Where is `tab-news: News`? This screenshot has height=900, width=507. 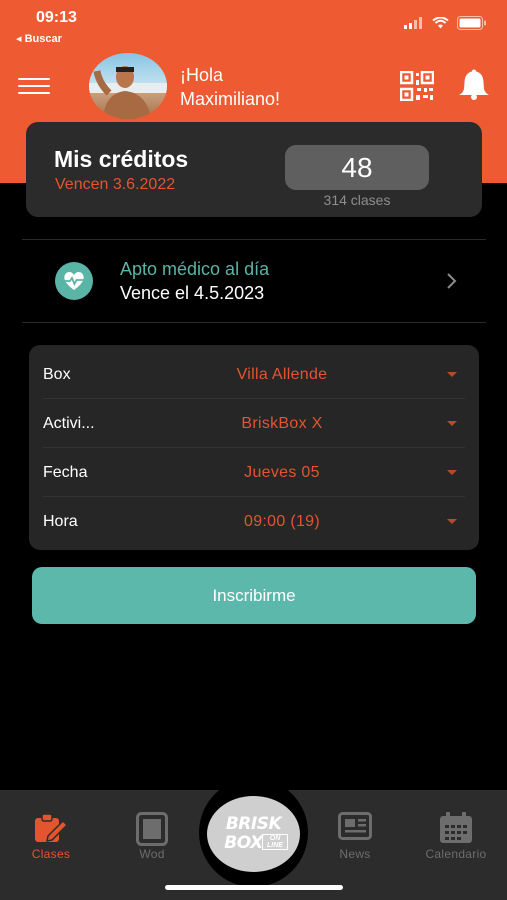 tab-news: News is located at coordinates (355, 830).